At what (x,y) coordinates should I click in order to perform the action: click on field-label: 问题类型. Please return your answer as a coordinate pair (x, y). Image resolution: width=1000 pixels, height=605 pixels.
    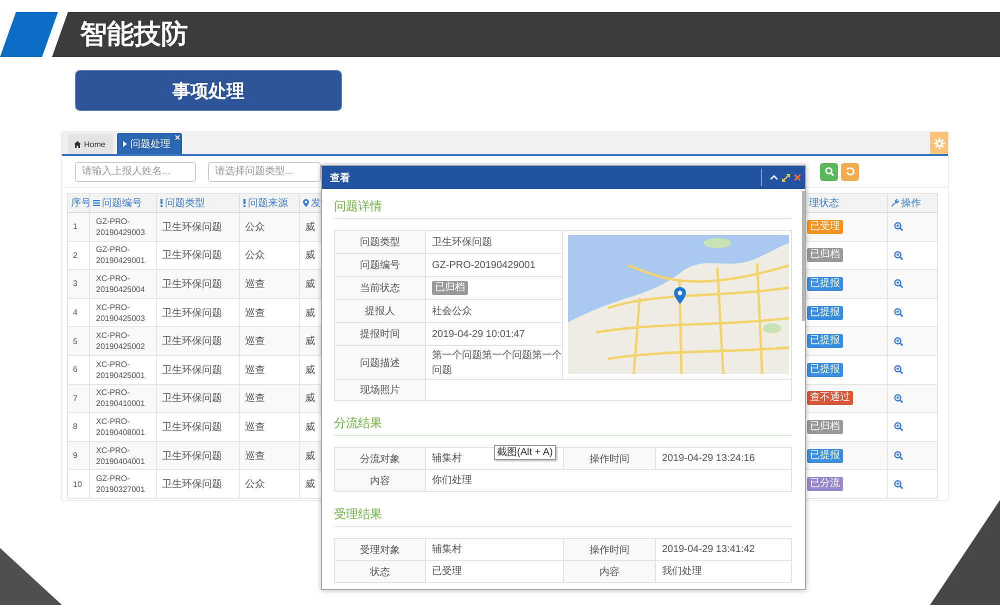
    Looking at the image, I should click on (380, 242).